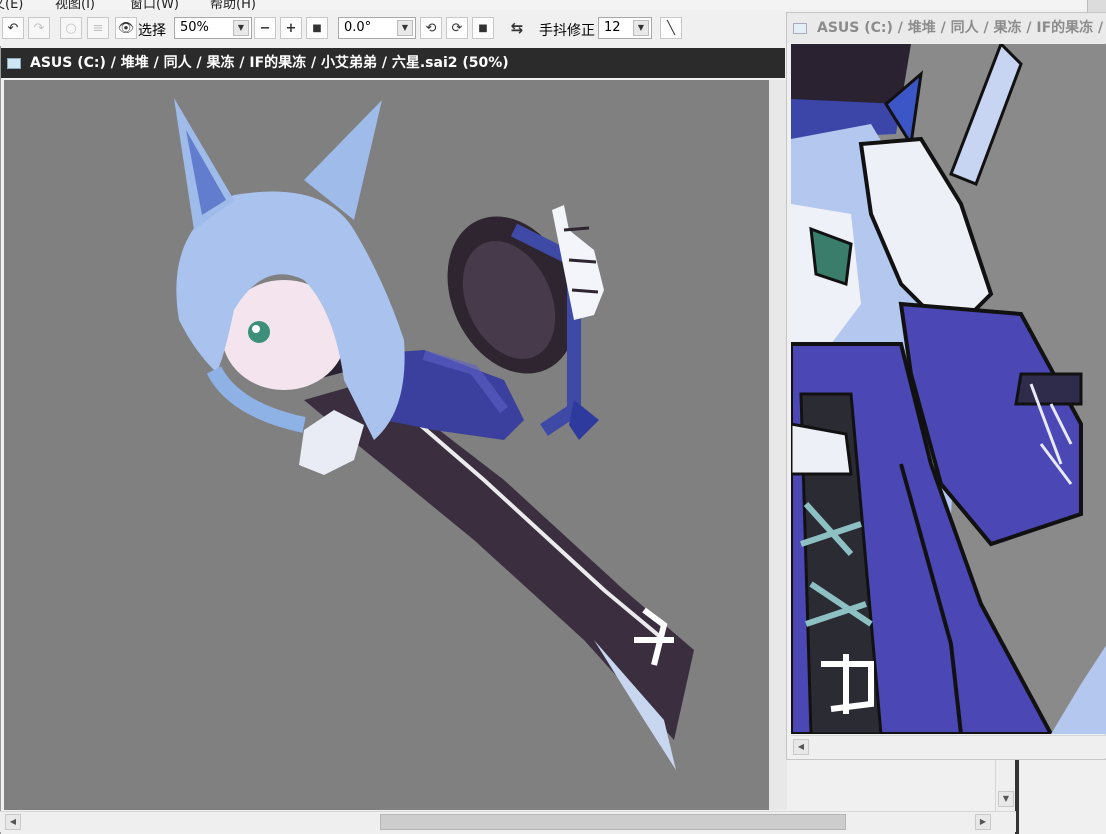  I want to click on select-label: 选择, so click(152, 31).